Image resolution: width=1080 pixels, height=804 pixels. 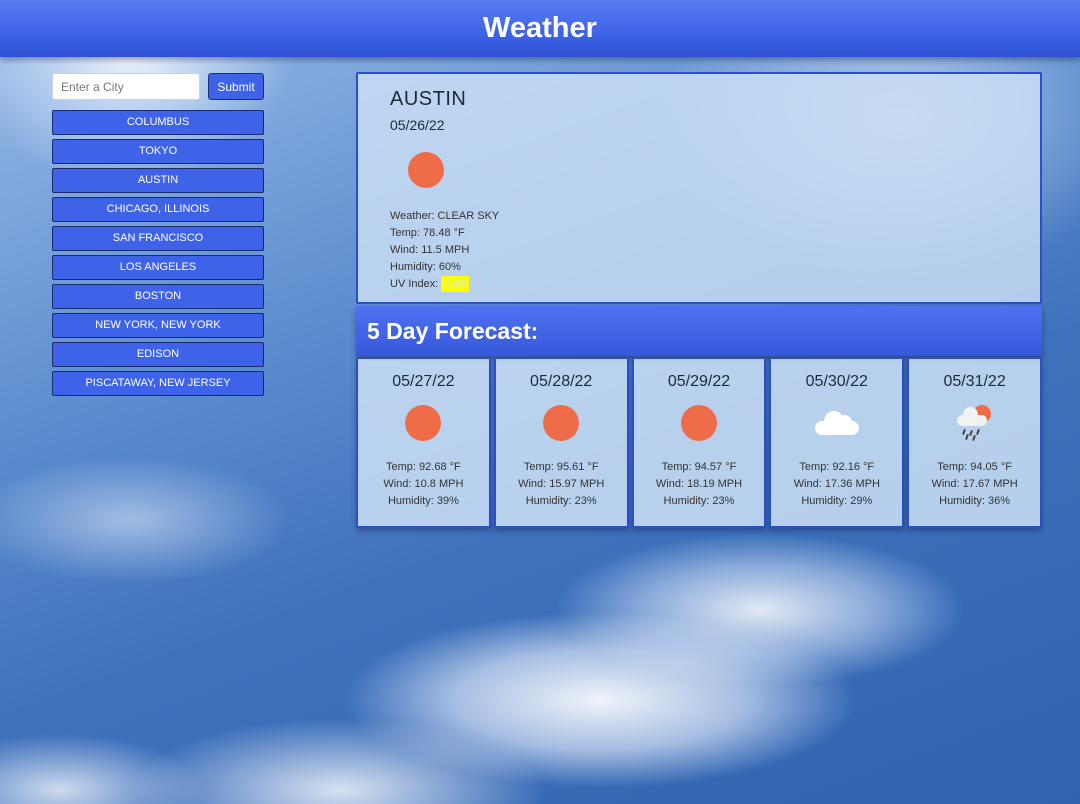 I want to click on current-wind: Wind: 11.5 MPH, so click(x=430, y=250).